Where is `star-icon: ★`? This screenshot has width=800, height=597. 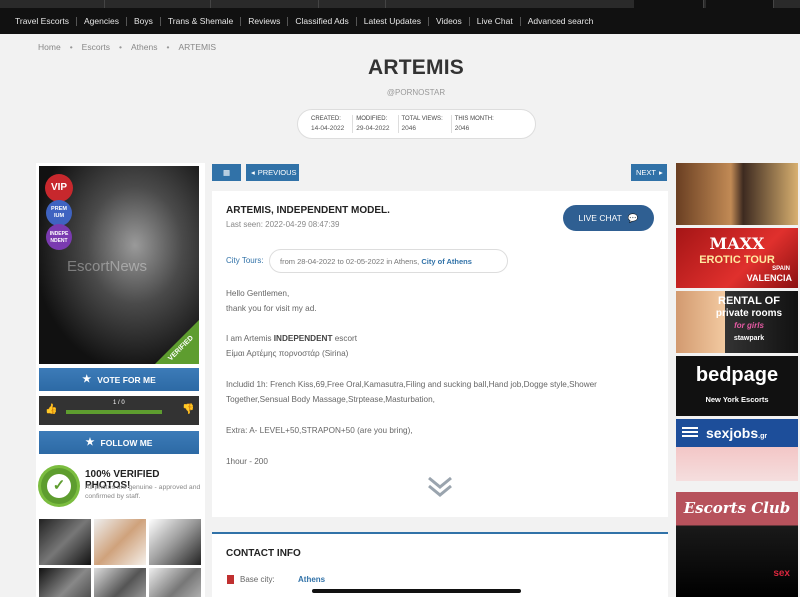
star-icon: ★ is located at coordinates (90, 442).